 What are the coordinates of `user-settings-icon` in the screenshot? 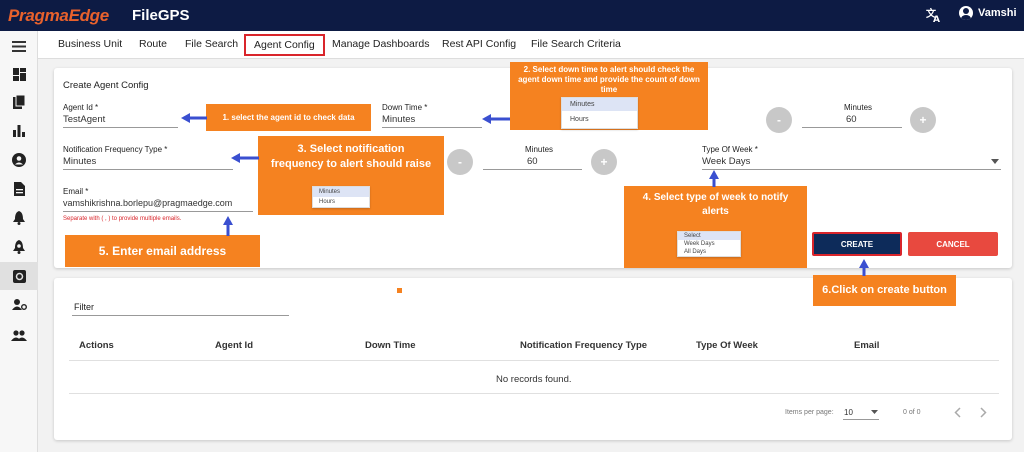 It's located at (19, 304).